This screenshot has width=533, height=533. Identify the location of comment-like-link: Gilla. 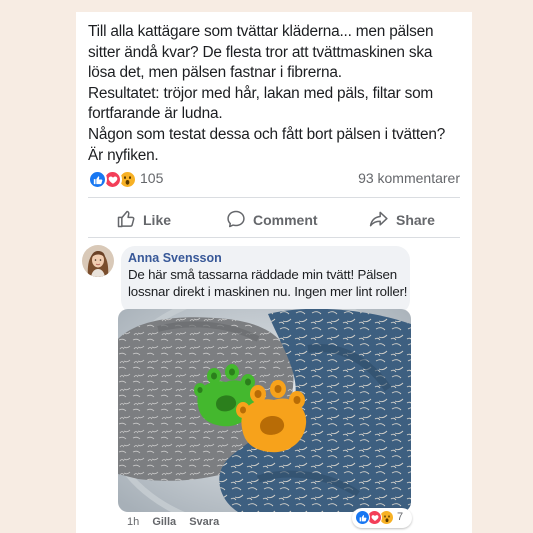
(164, 522).